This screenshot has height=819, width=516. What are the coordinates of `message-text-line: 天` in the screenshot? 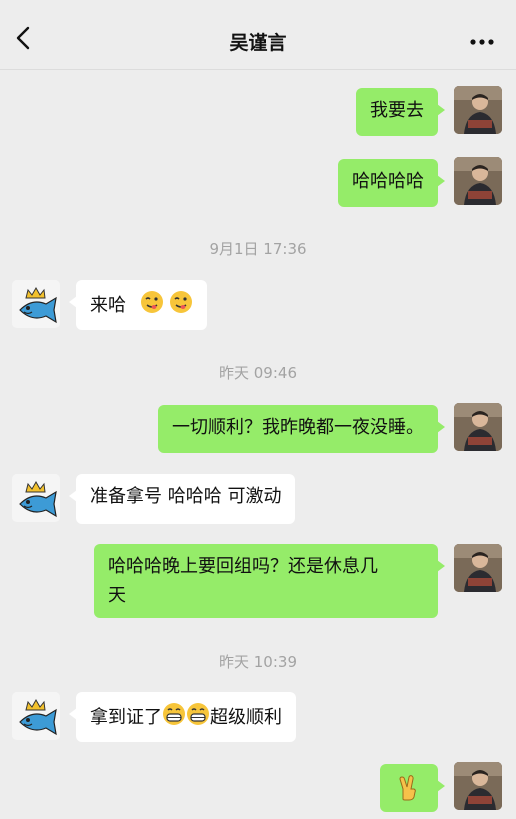 It's located at (117, 595).